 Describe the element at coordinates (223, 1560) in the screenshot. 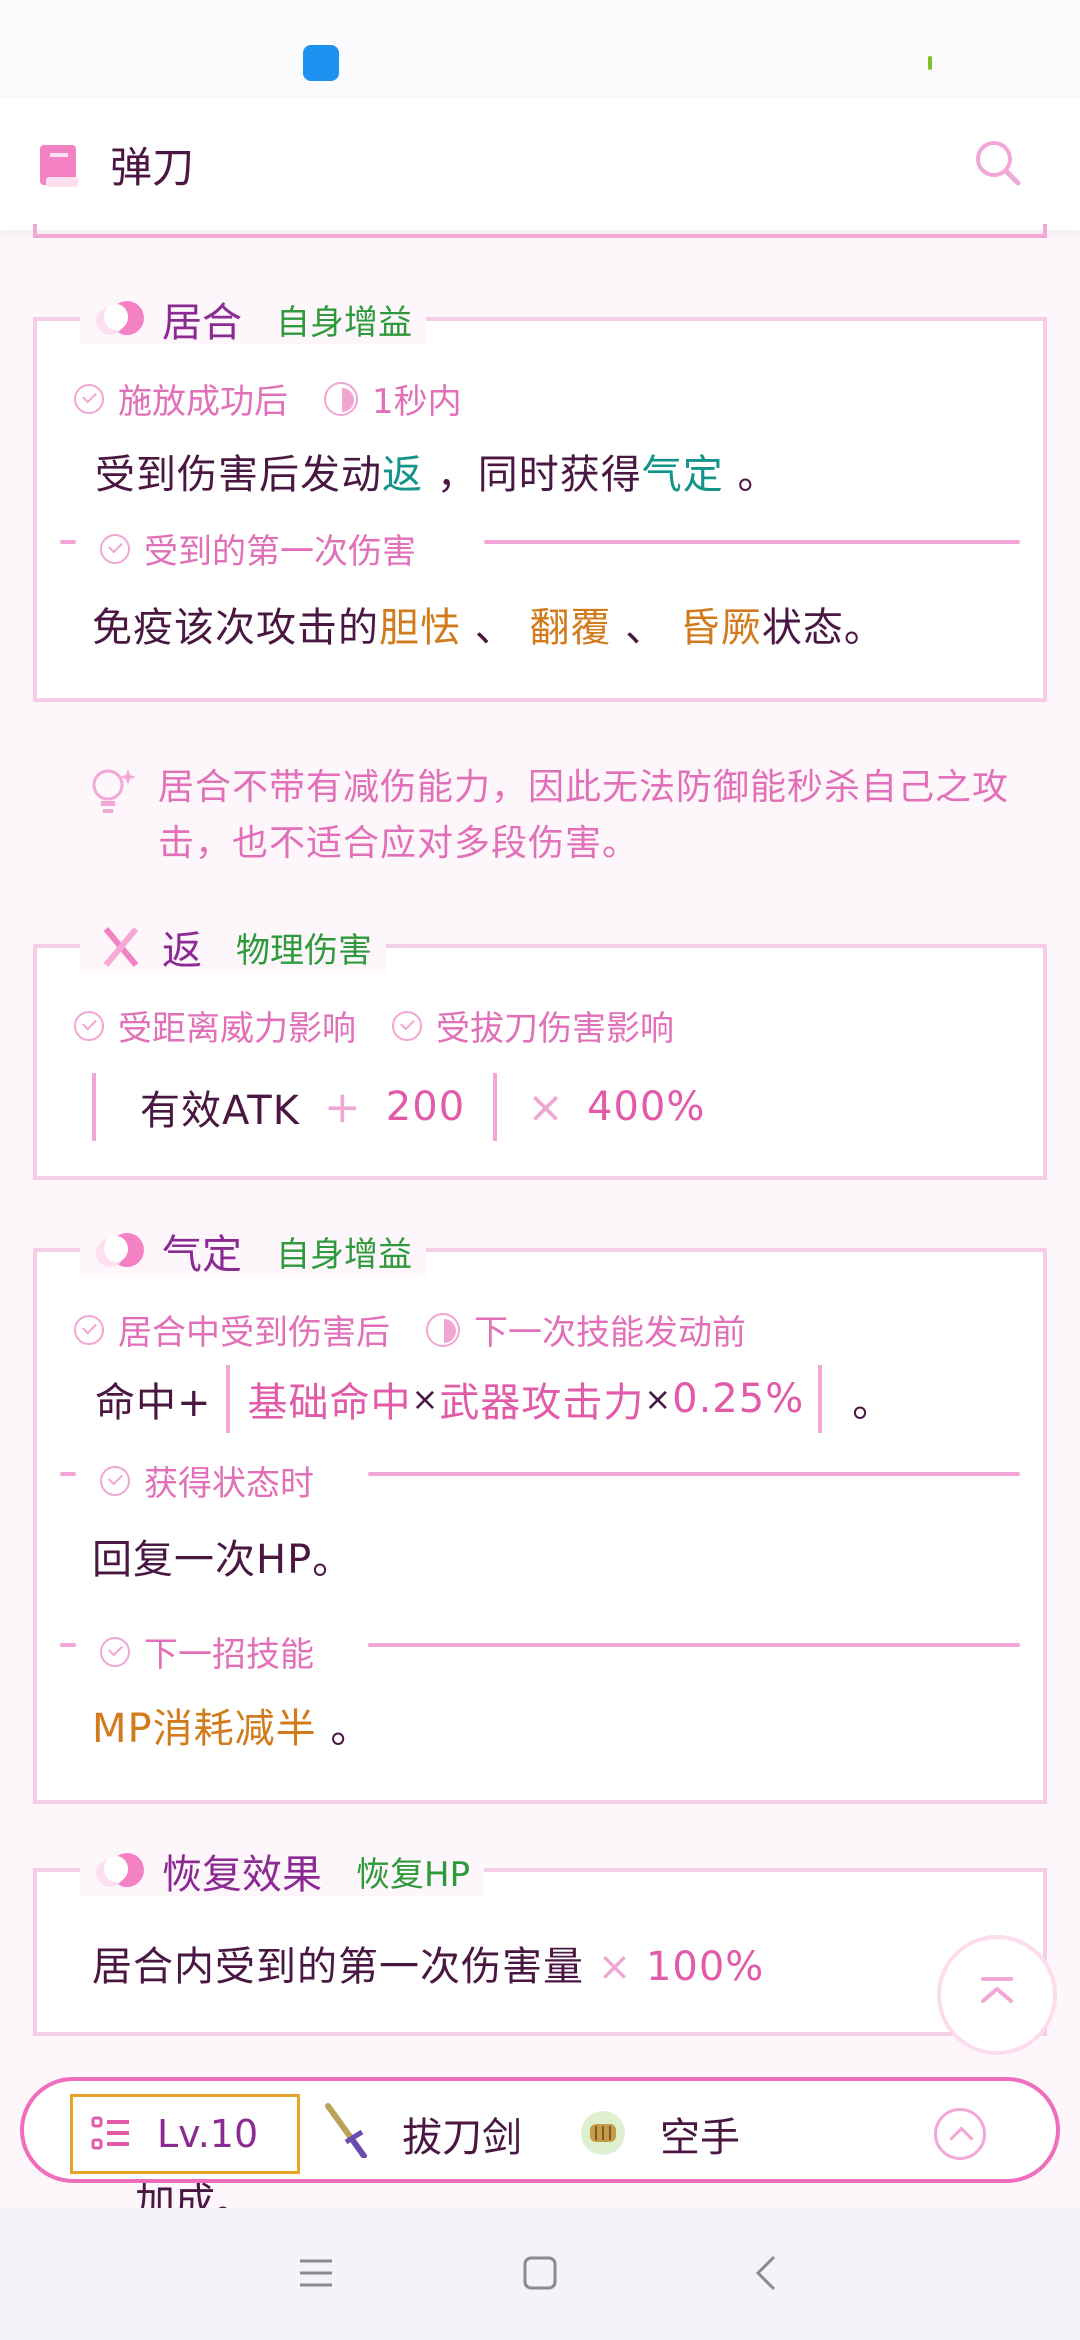

I see `effect-text: 回复一次HP。` at that location.